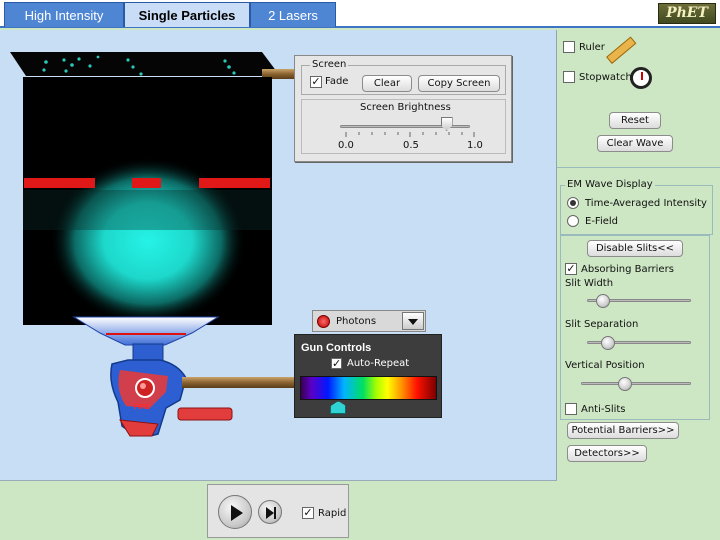  I want to click on screen-group: Screen ✓ Fade Clear Copy Screen, so click(403, 77).